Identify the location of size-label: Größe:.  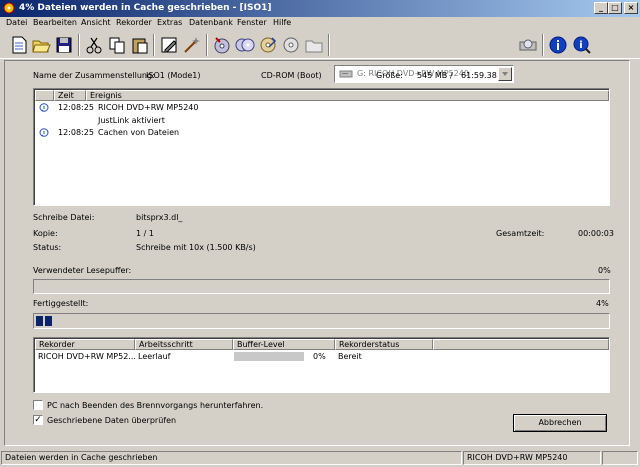
(389, 75).